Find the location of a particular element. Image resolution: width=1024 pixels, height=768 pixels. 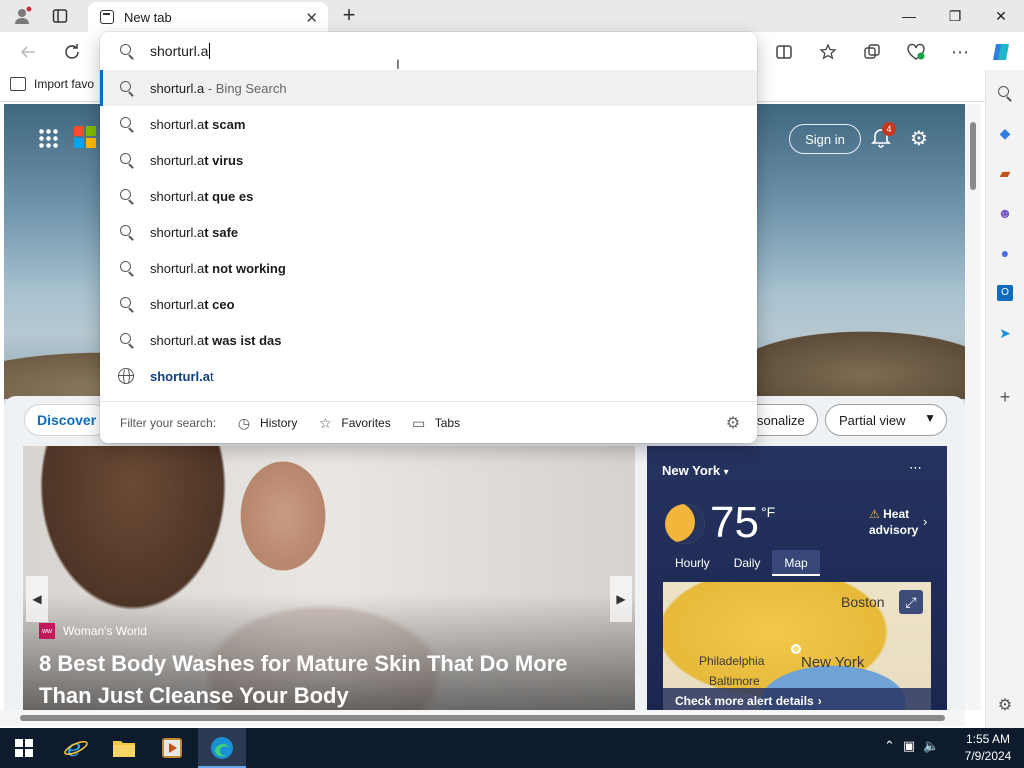

system-tray: ⌃ ▣ 🔈 is located at coordinates (911, 746).